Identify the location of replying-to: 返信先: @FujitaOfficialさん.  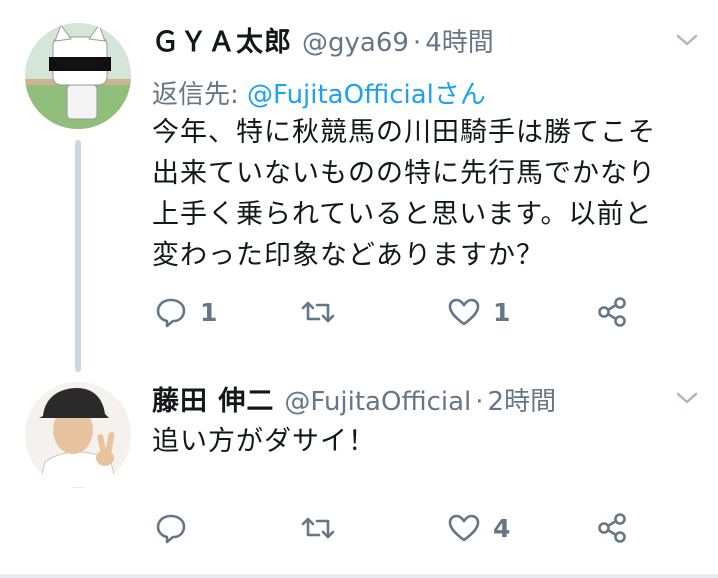
(319, 92).